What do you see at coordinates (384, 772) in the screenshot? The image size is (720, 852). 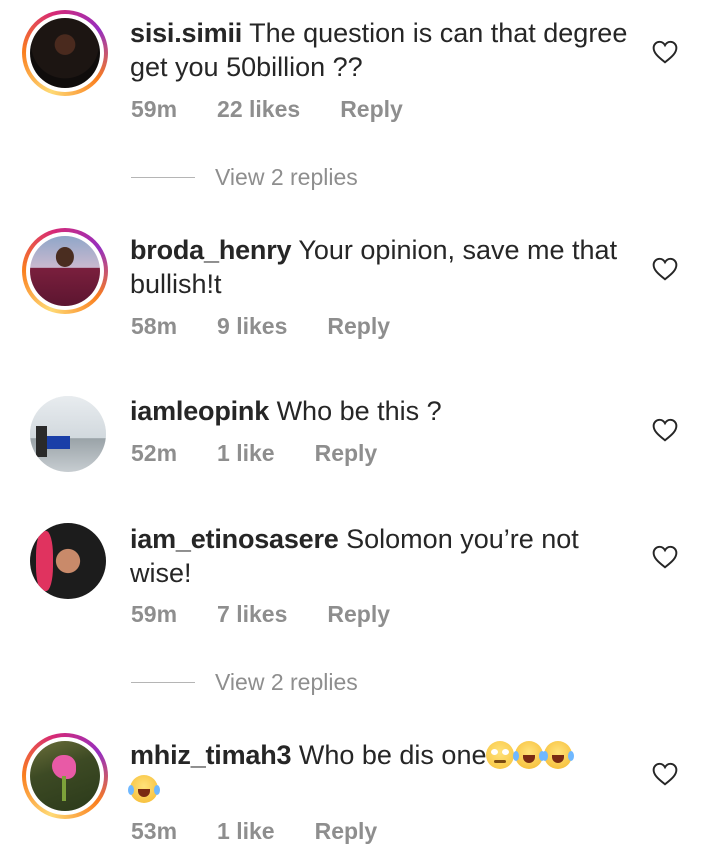 I see `comment-text: mhiz_timah3 Who be dis one` at bounding box center [384, 772].